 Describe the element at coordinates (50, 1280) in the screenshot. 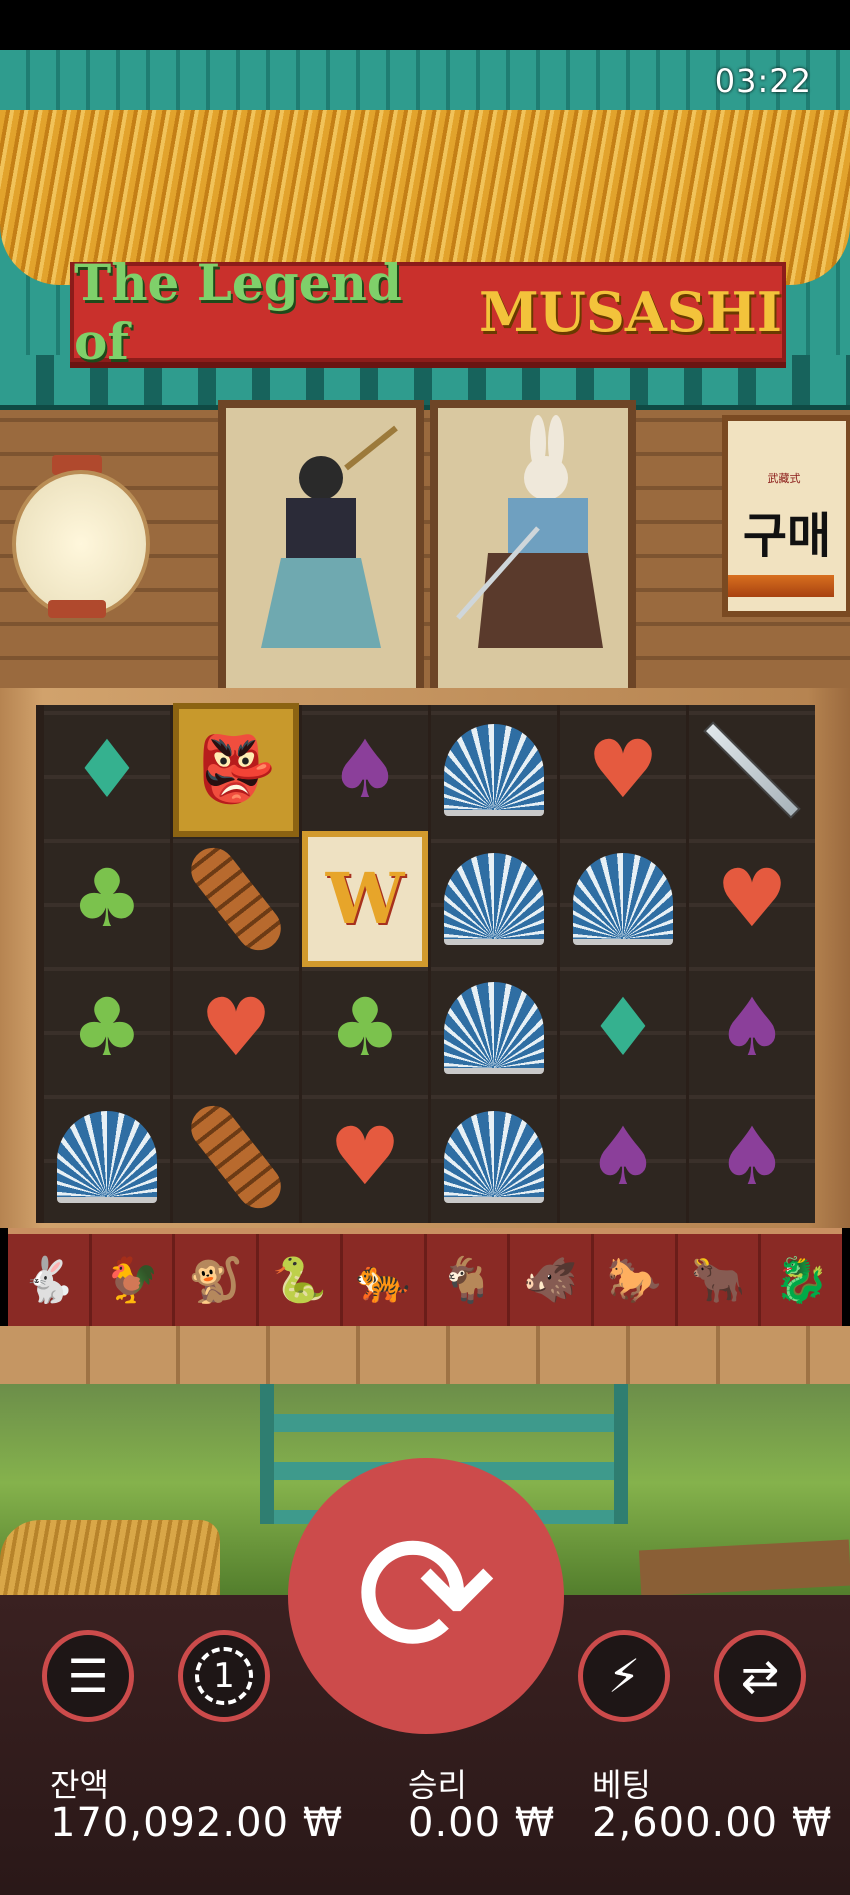

I see `rabbit-icon: 🐇` at that location.